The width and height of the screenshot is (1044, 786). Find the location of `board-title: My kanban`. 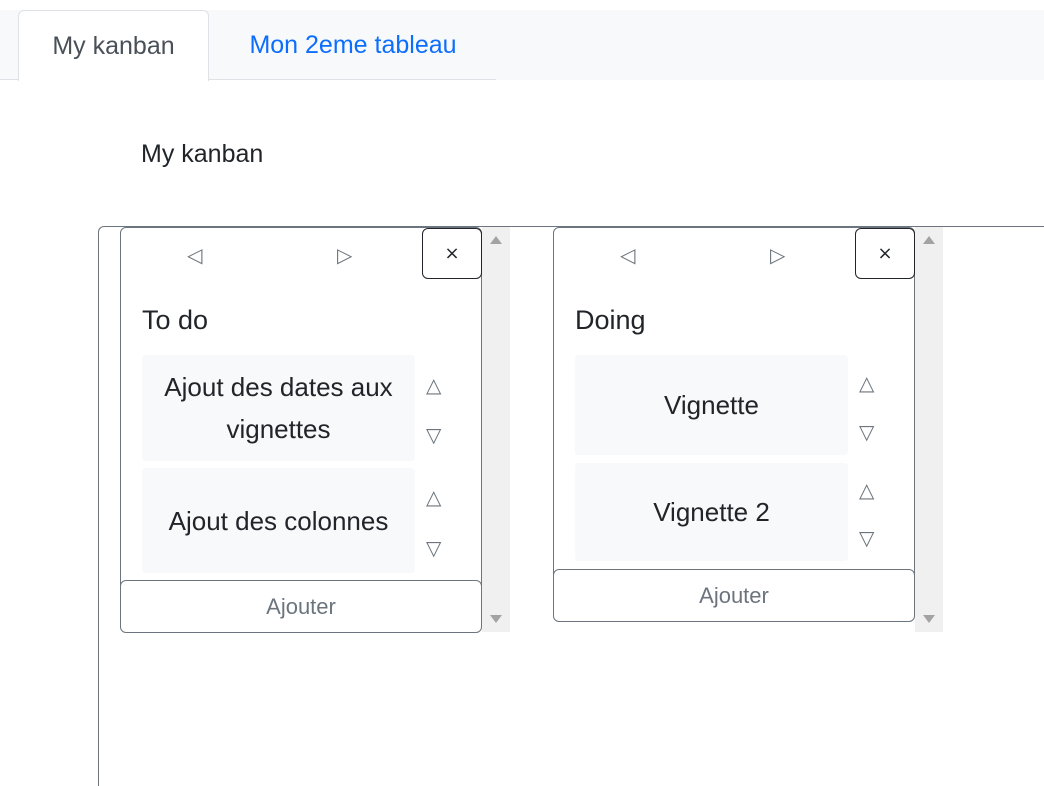

board-title: My kanban is located at coordinates (202, 154).